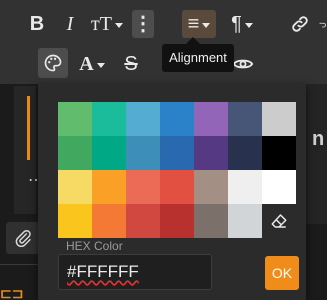  Describe the element at coordinates (20, 264) in the screenshot. I see `divider` at that location.